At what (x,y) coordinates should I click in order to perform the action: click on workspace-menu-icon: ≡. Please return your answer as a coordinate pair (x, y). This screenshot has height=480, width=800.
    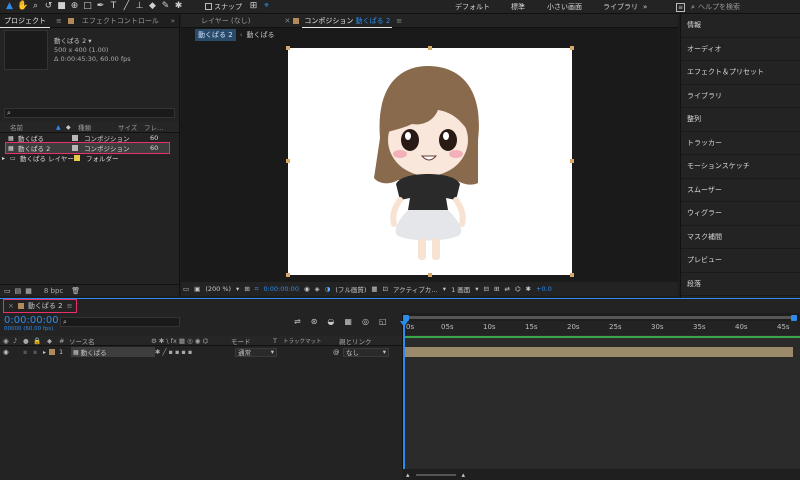
    Looking at the image, I should click on (681, 7).